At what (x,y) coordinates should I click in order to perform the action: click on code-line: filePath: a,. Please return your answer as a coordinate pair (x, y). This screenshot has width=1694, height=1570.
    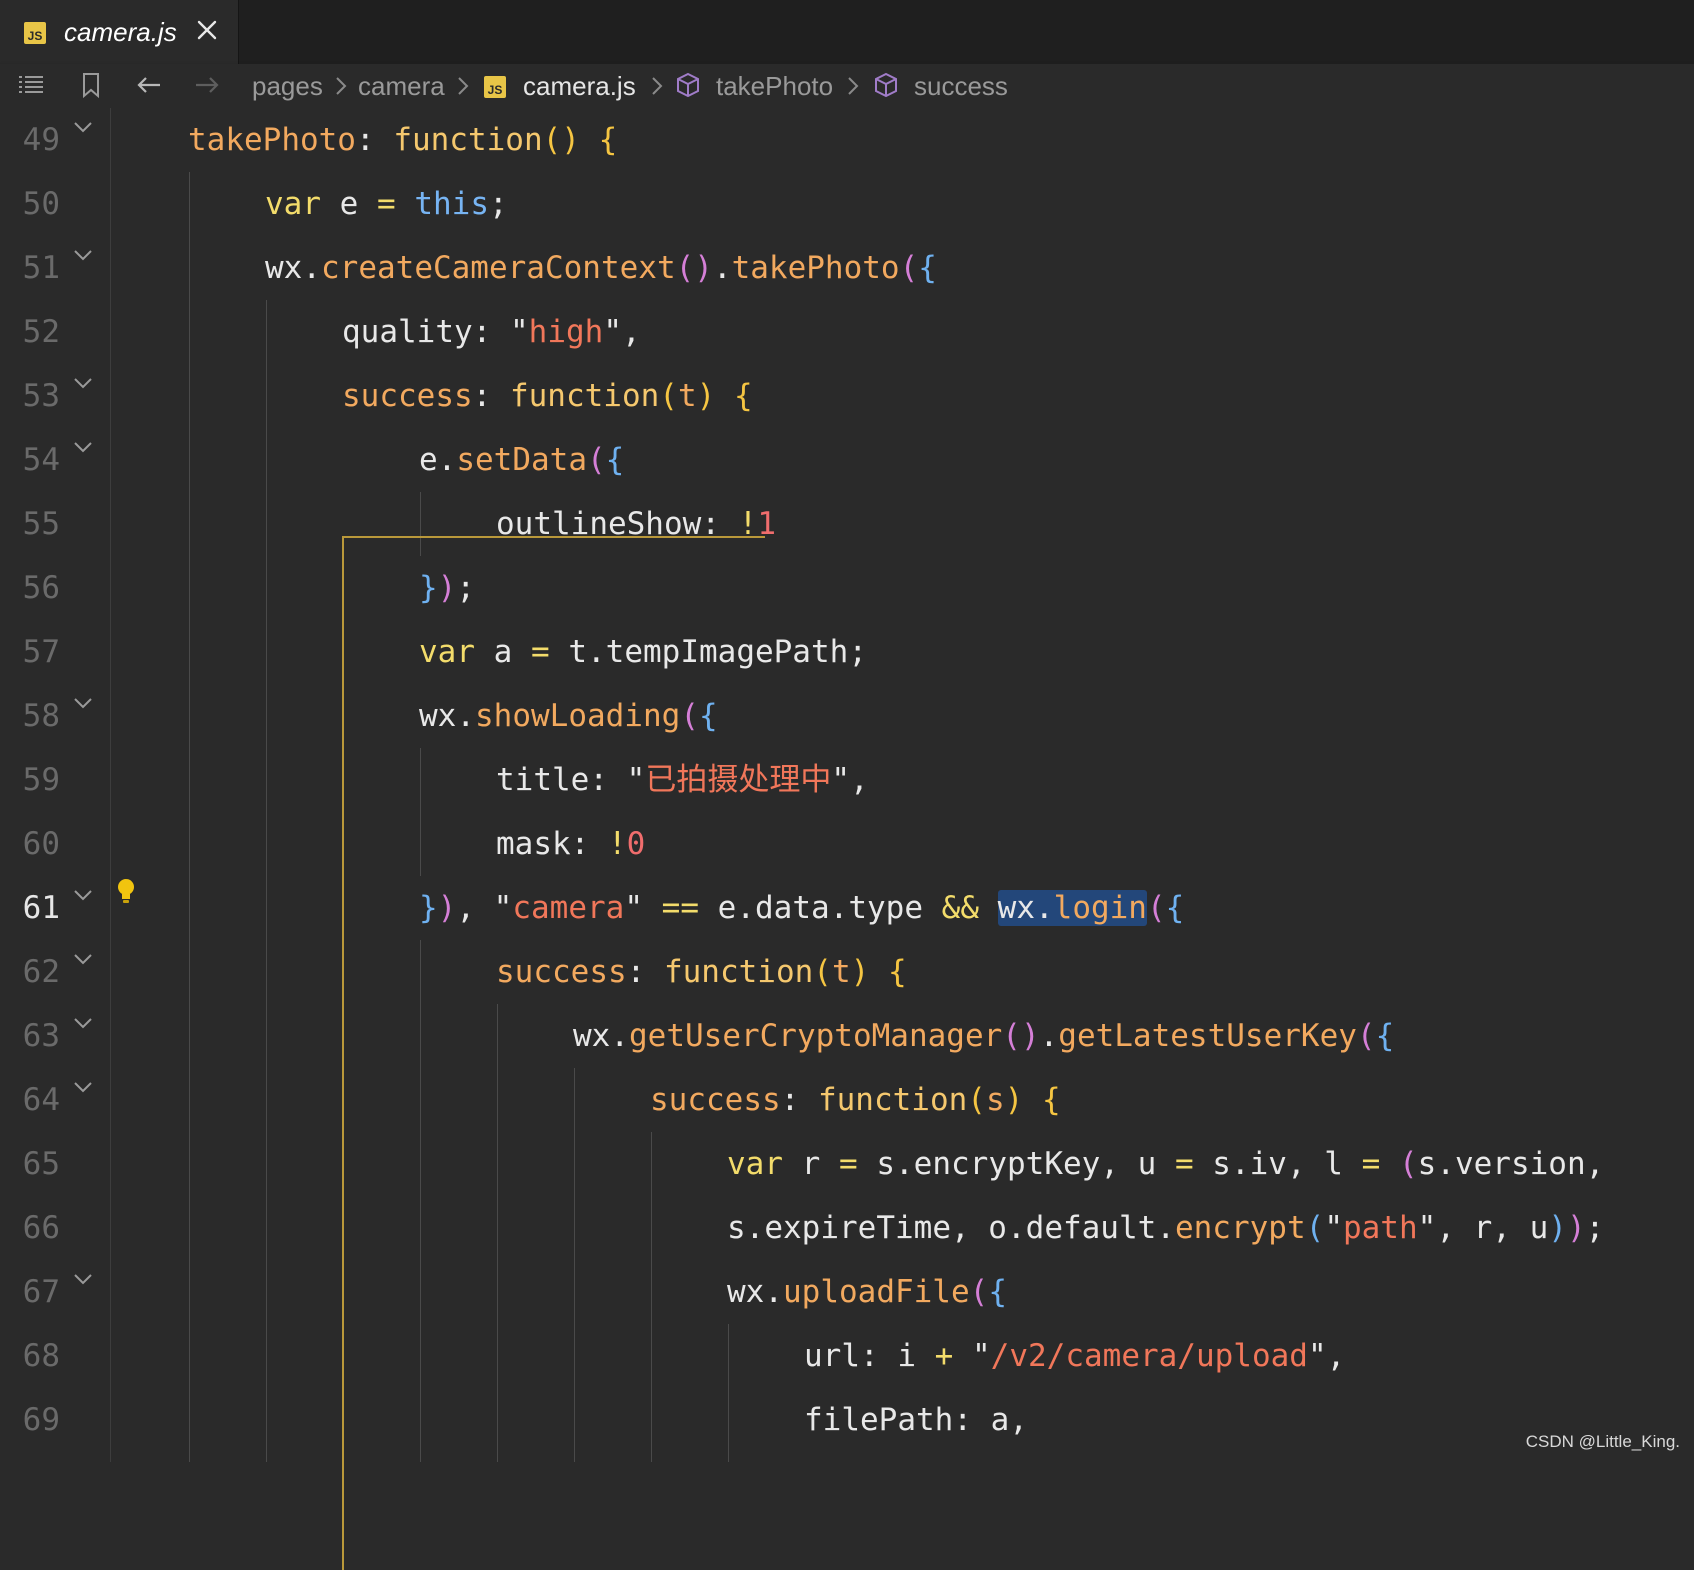
    Looking at the image, I should click on (916, 1420).